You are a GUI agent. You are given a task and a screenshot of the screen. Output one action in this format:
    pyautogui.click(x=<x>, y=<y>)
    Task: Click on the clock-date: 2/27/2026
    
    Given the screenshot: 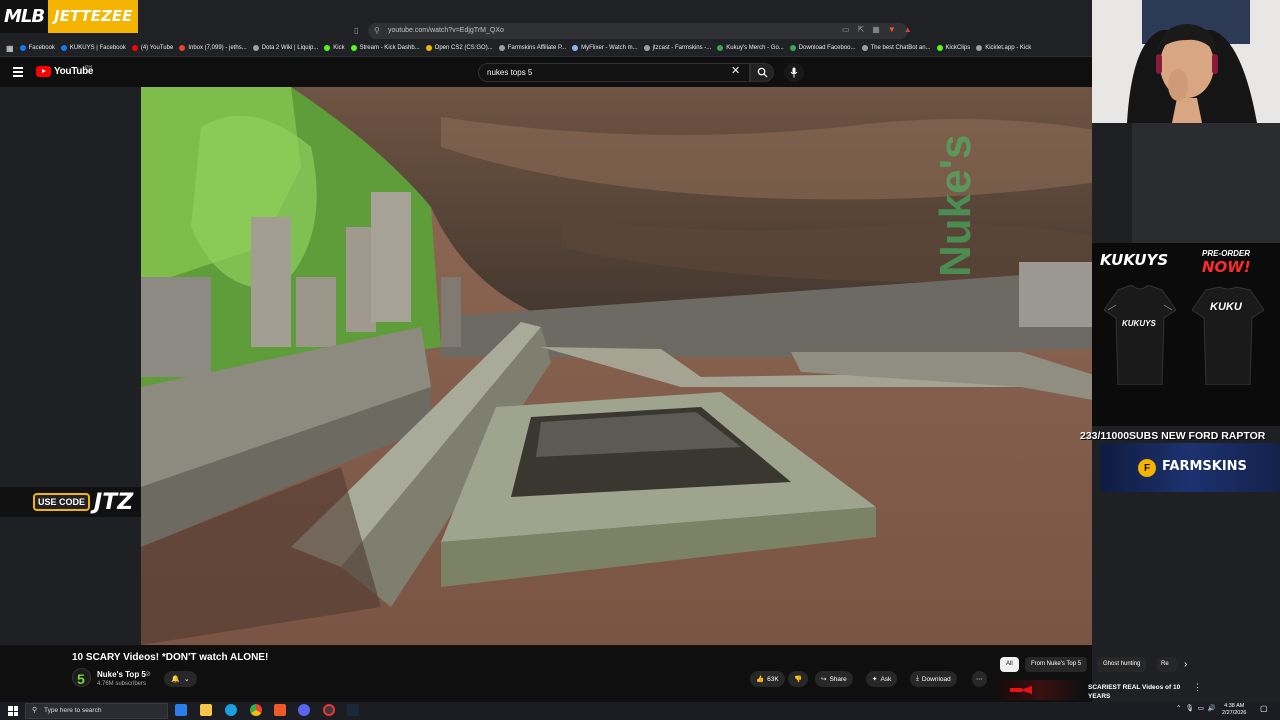 What is the action you would take?
    pyautogui.click(x=1234, y=713)
    